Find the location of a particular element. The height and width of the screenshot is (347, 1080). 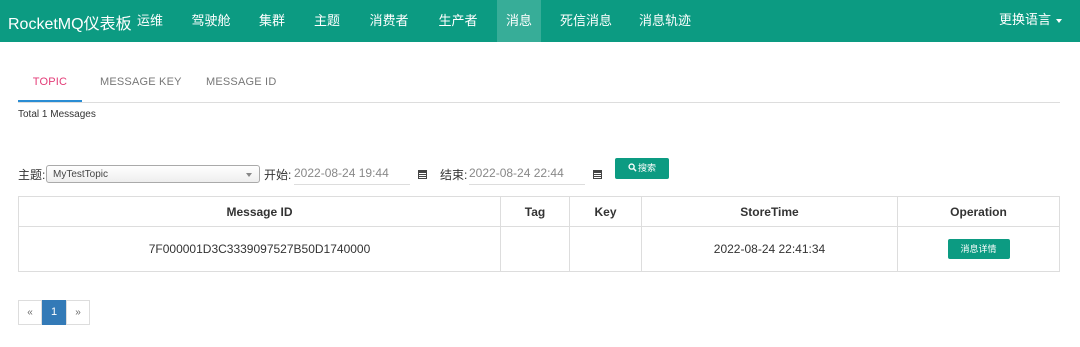

topic-select: MyTestTopic is located at coordinates (153, 174).